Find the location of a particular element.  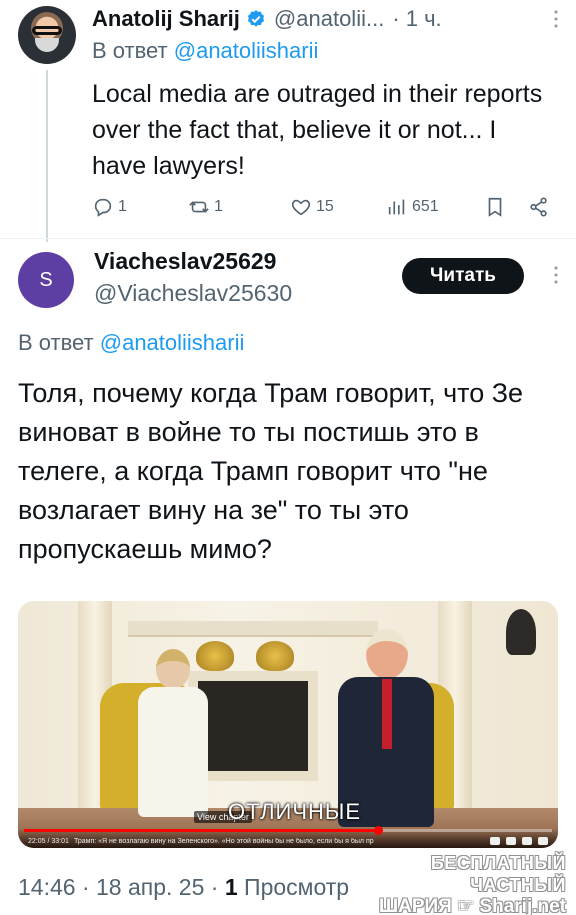

video-time: 22:05 / 33:01 is located at coordinates (48, 841).